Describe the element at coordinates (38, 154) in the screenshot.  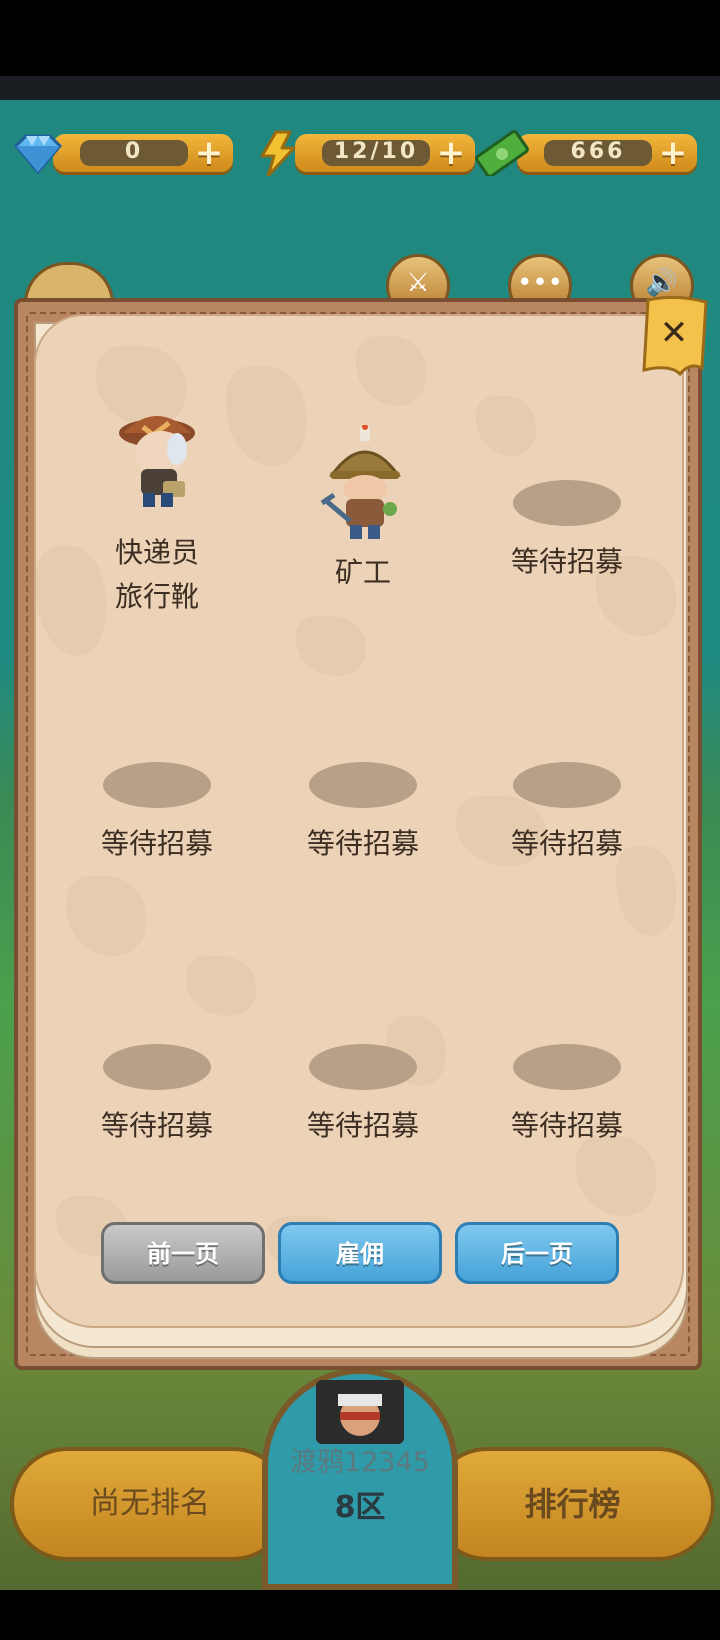
I see `diamond-icon` at that location.